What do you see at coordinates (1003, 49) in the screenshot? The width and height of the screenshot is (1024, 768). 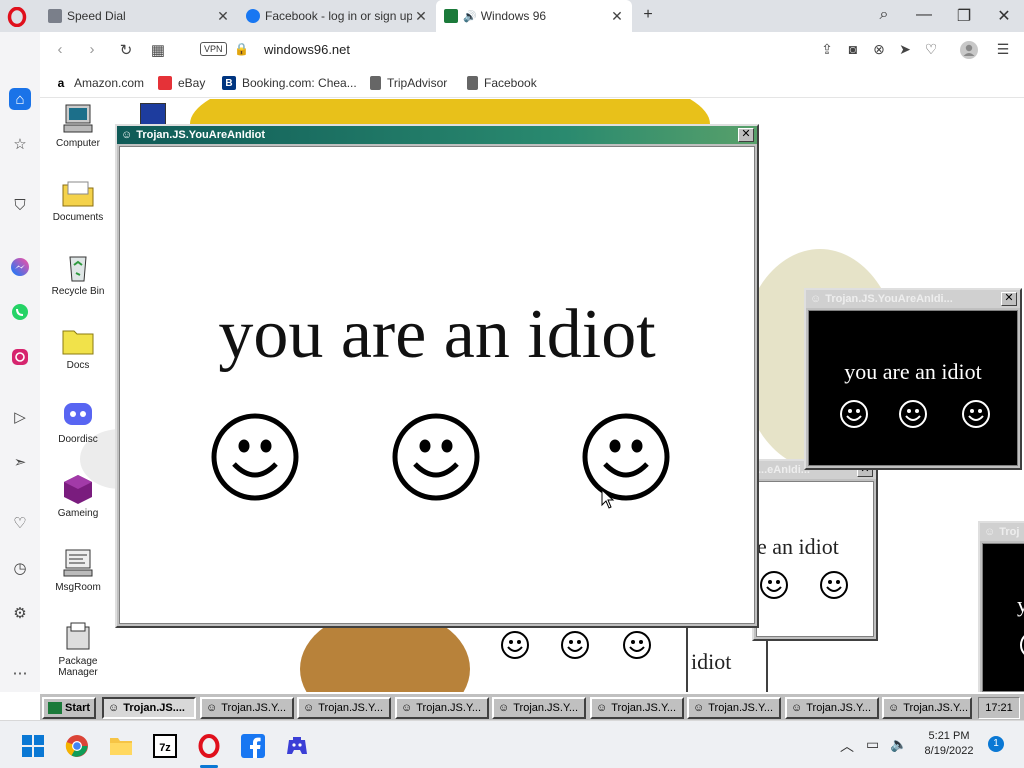 I see `easy-setup-icon: ☰` at bounding box center [1003, 49].